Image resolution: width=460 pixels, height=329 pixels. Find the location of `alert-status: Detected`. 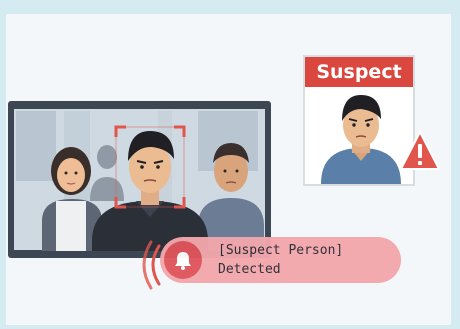

alert-status: Detected is located at coordinates (249, 269).